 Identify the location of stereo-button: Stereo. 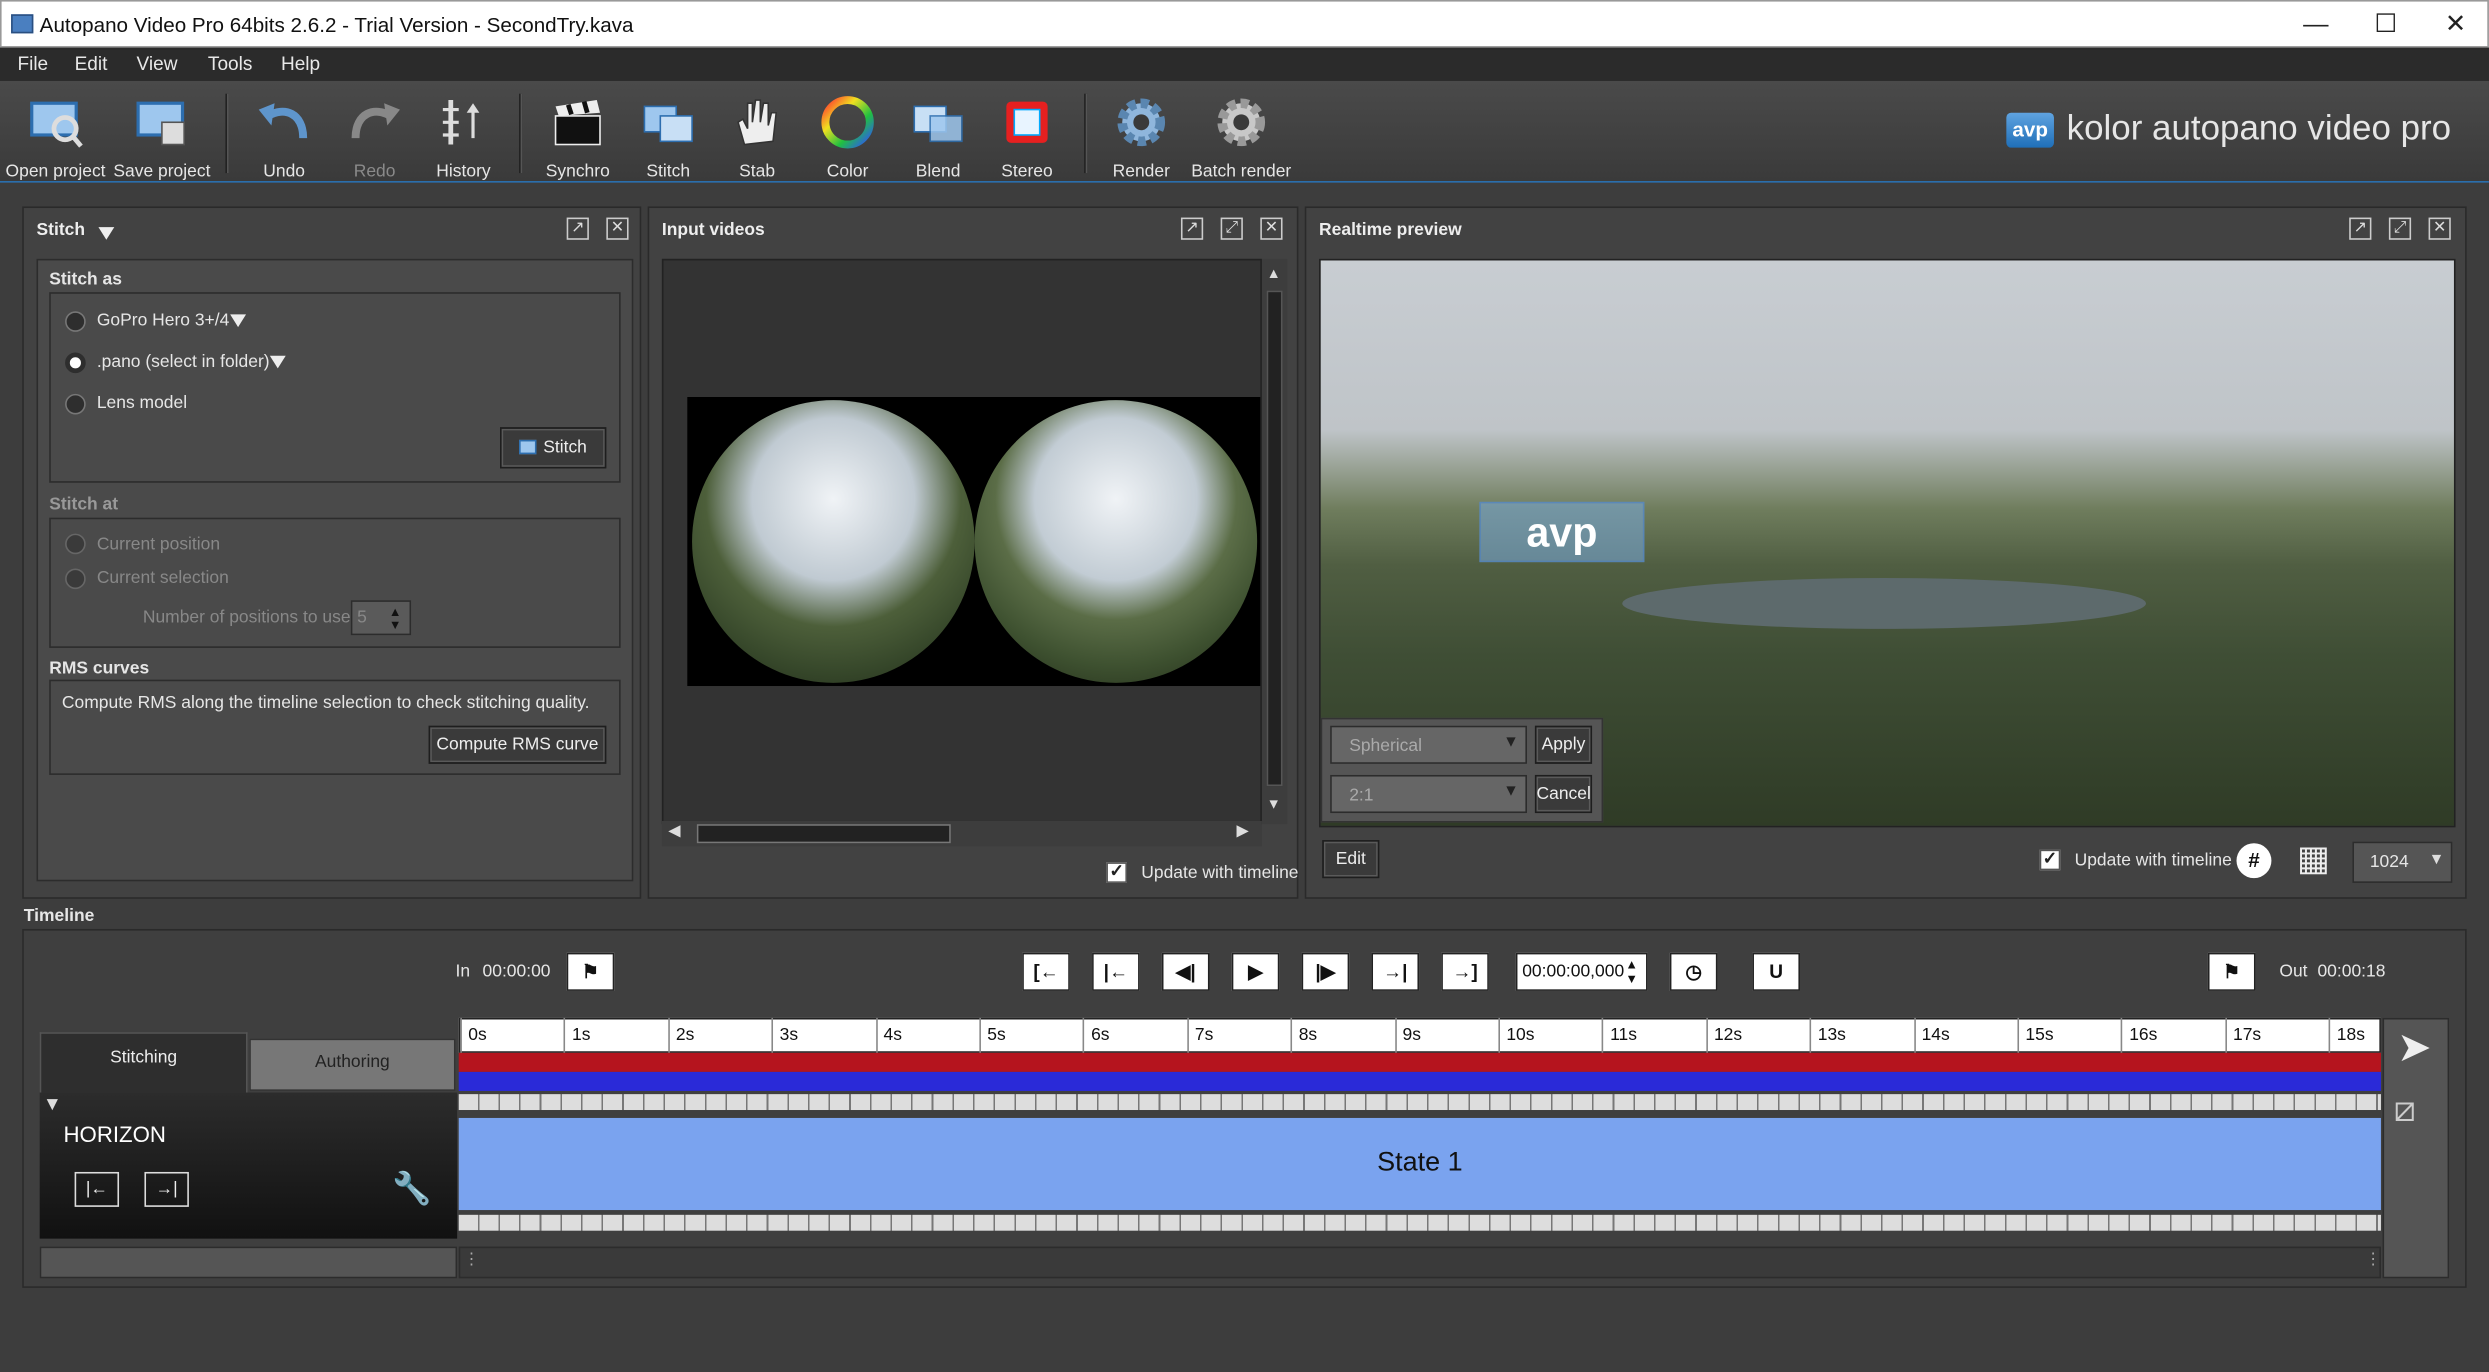
(1026, 137).